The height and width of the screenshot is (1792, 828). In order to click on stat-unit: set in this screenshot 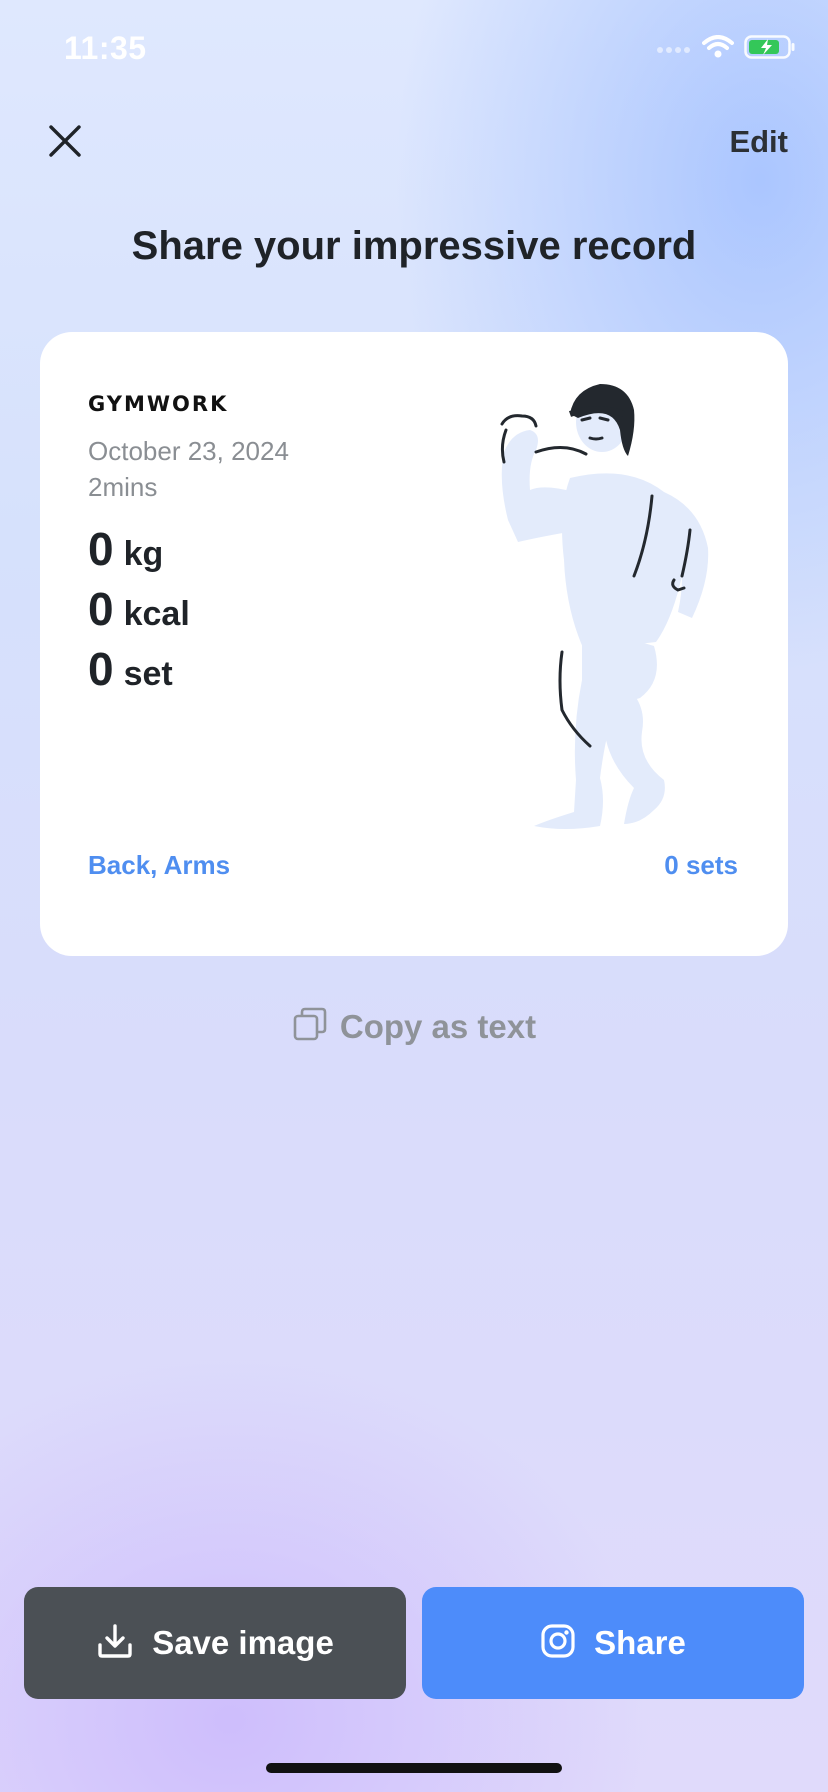, I will do `click(148, 674)`.